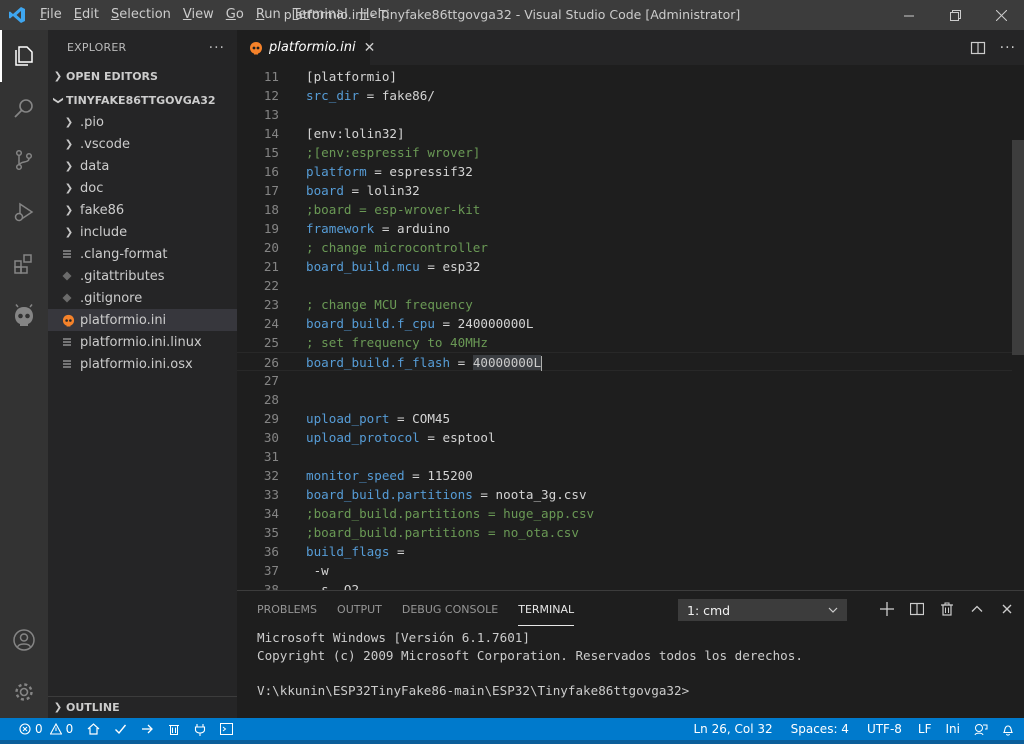  I want to click on code-line: 16 platform = espressif32, so click(624, 171).